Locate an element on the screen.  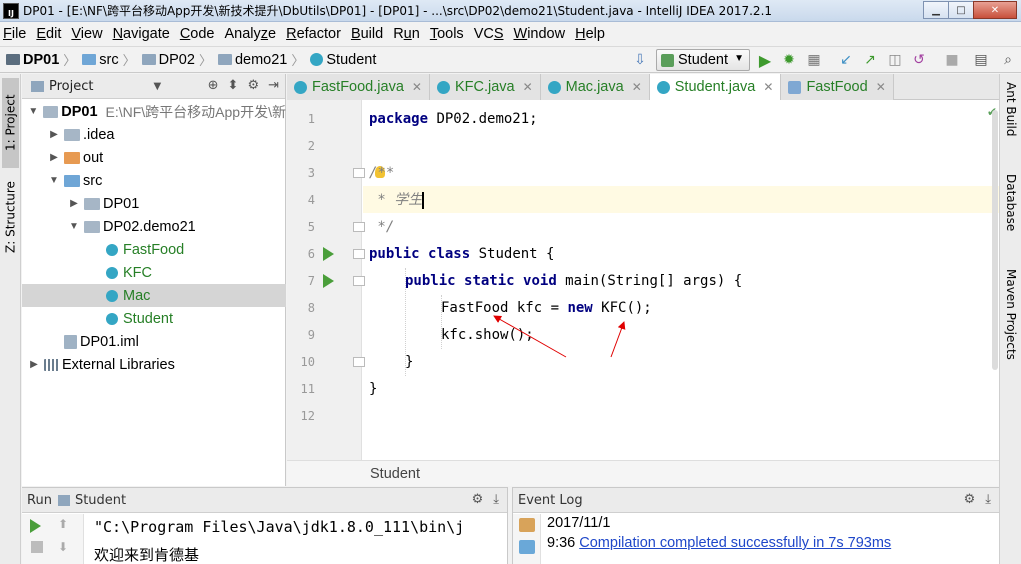
tree-item-label: Student is located at coordinates (148, 318).